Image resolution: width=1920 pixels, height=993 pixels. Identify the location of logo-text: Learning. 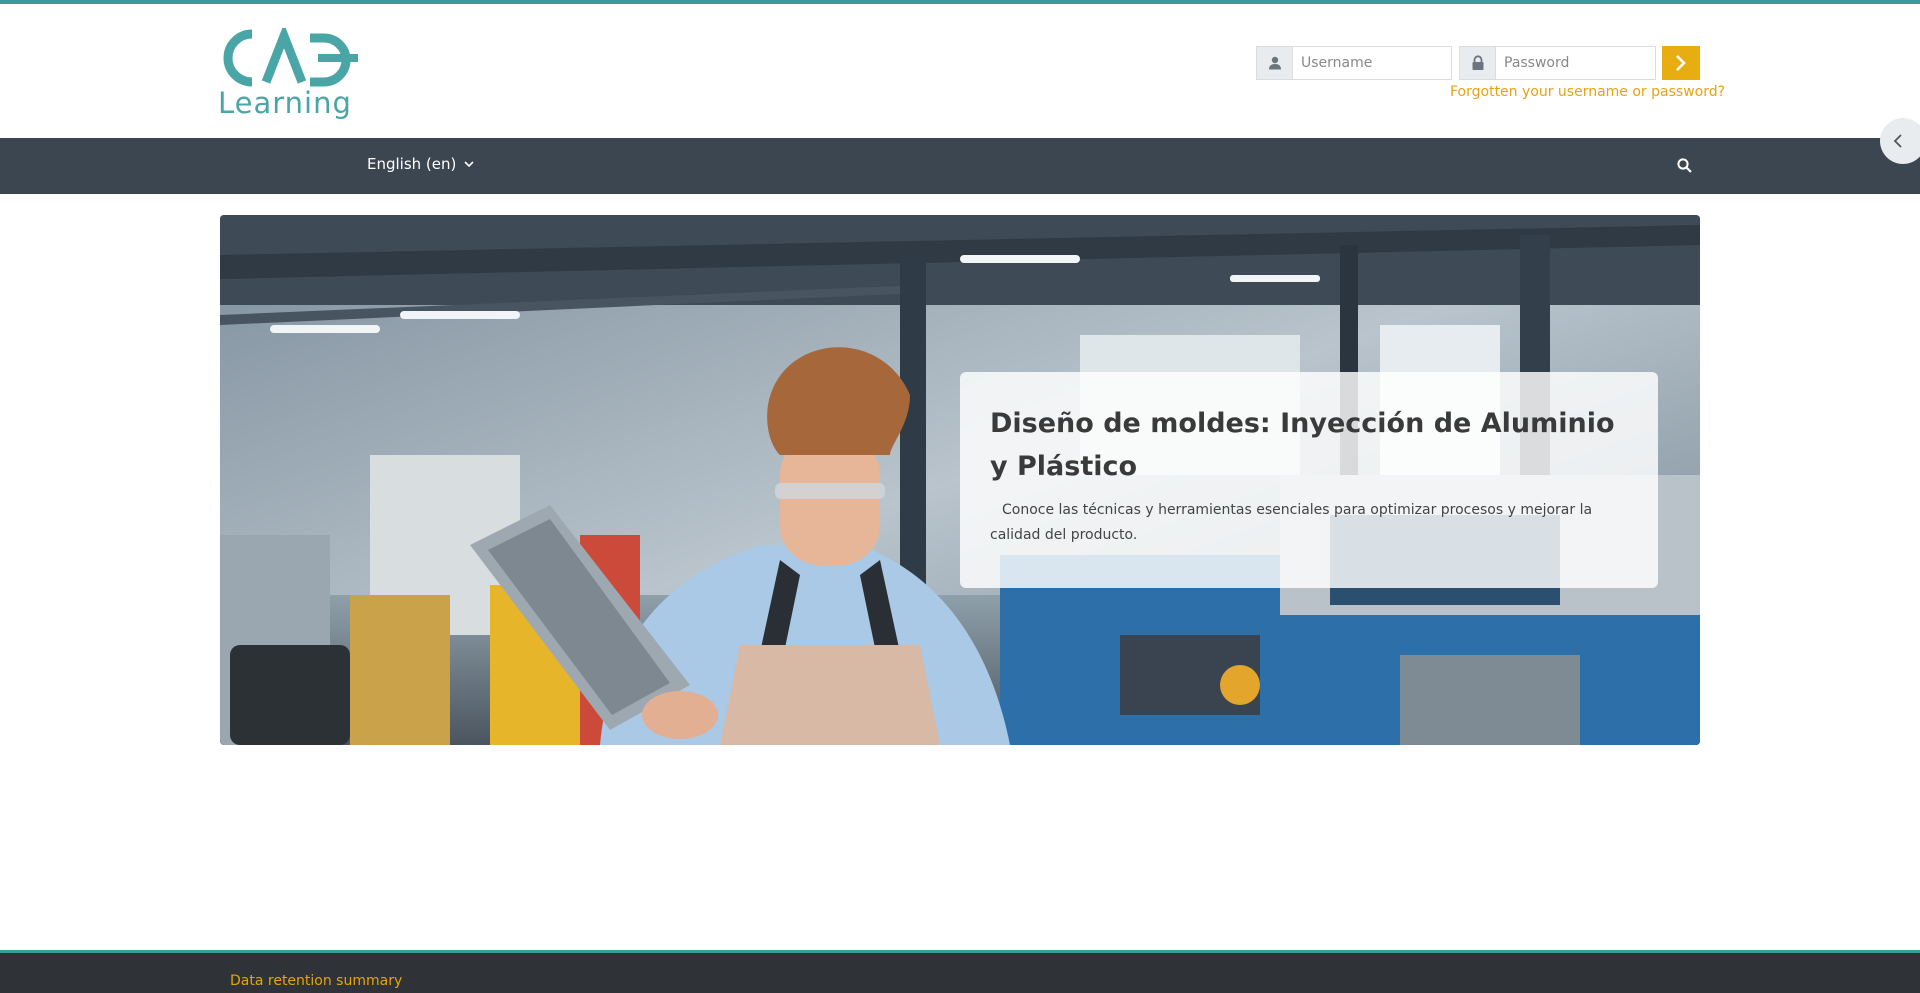
(285, 103).